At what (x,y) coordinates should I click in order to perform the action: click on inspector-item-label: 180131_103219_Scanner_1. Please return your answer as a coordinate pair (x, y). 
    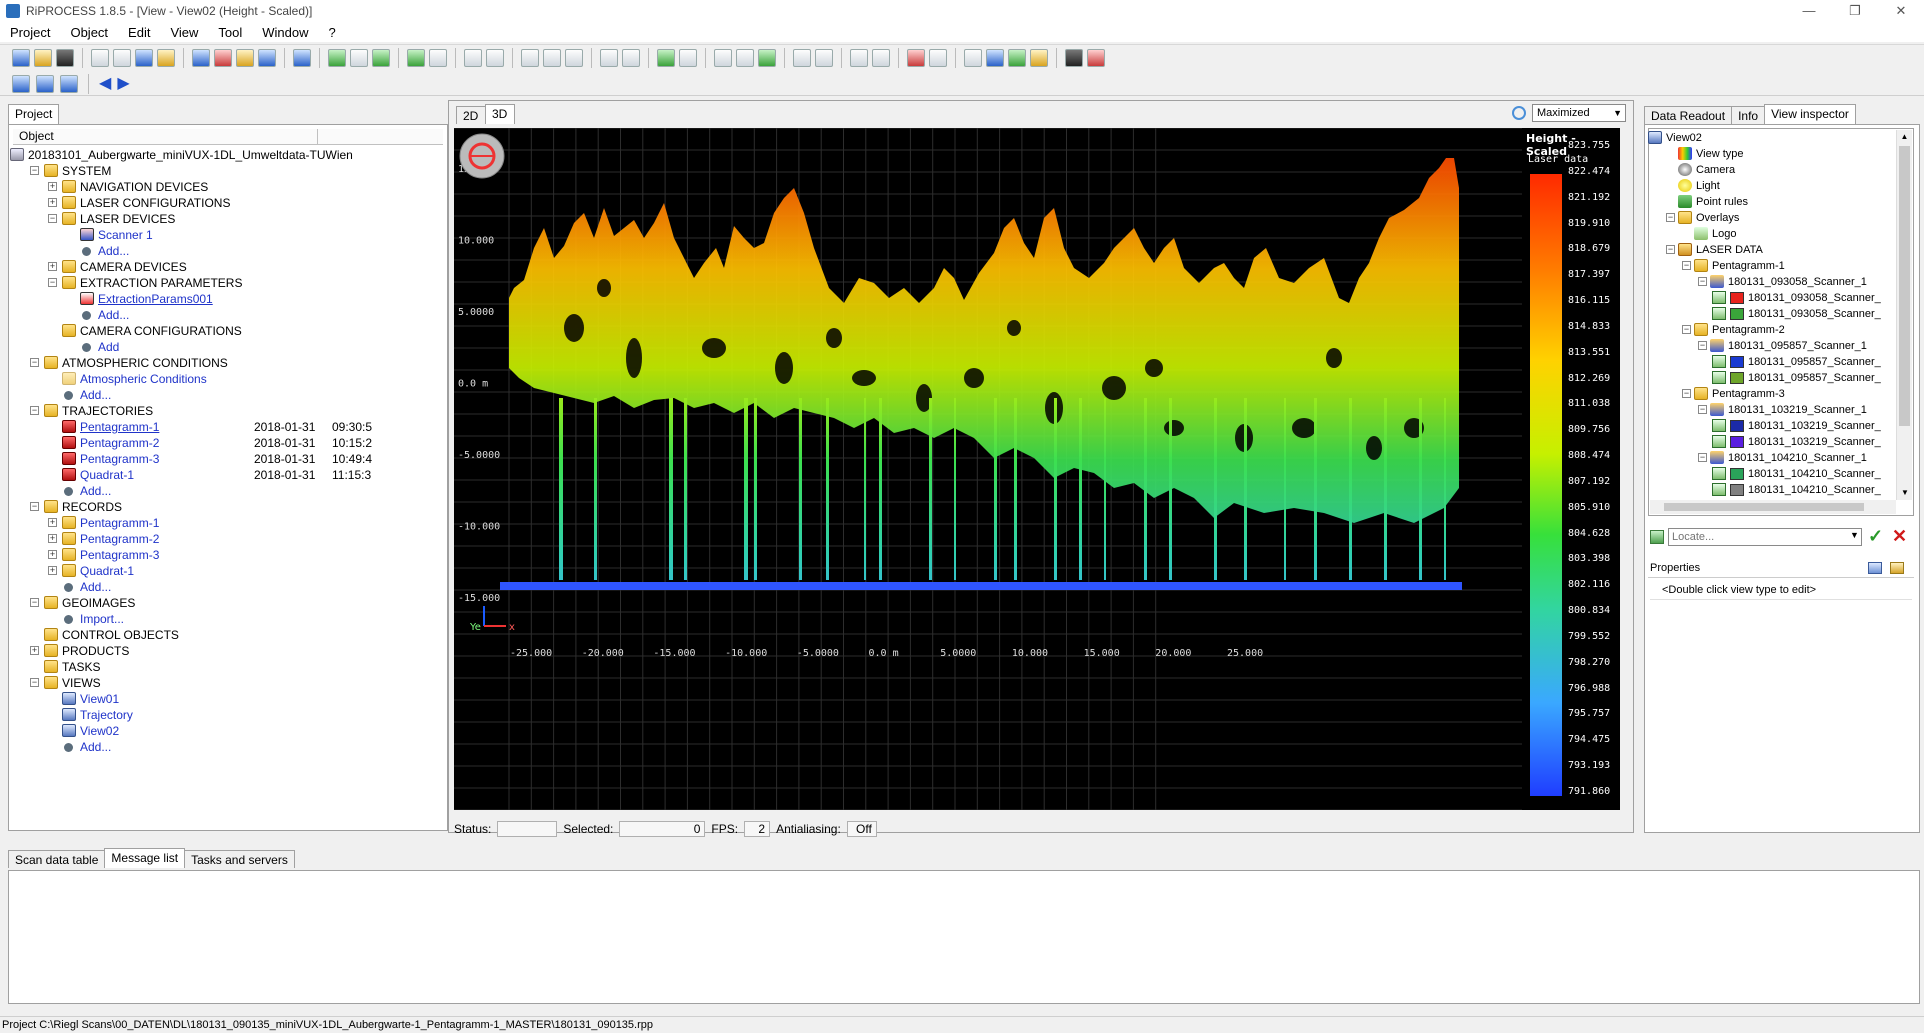
    Looking at the image, I should click on (1797, 410).